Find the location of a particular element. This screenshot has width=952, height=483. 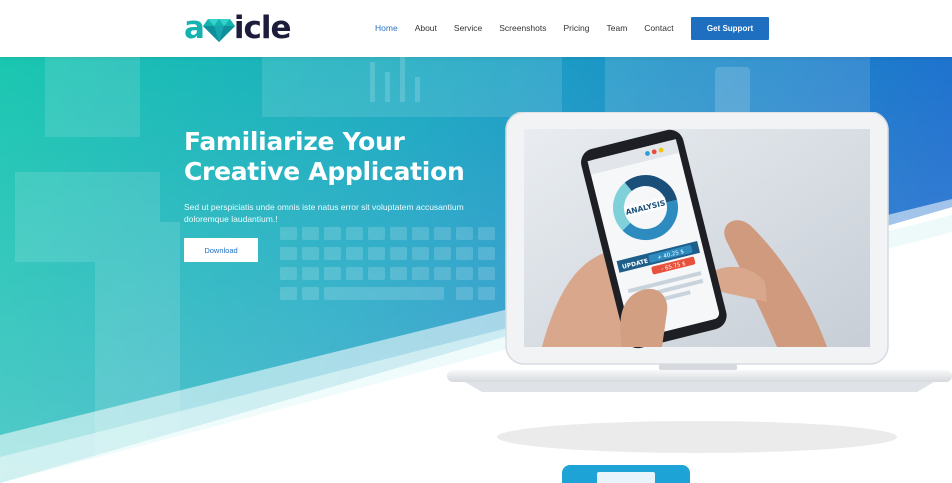

nav-pricing: Pricing is located at coordinates (577, 28).